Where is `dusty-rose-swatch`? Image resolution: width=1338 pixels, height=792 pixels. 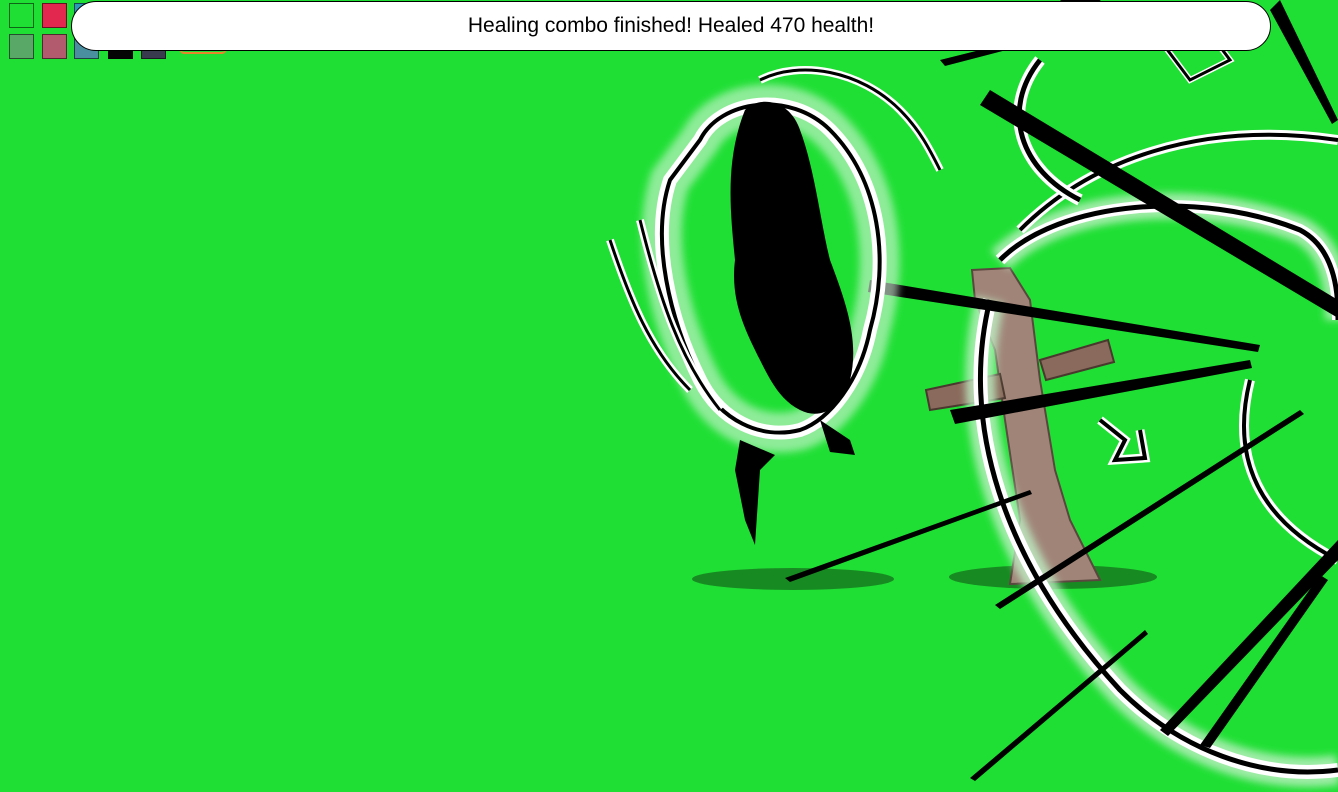 dusty-rose-swatch is located at coordinates (54, 46).